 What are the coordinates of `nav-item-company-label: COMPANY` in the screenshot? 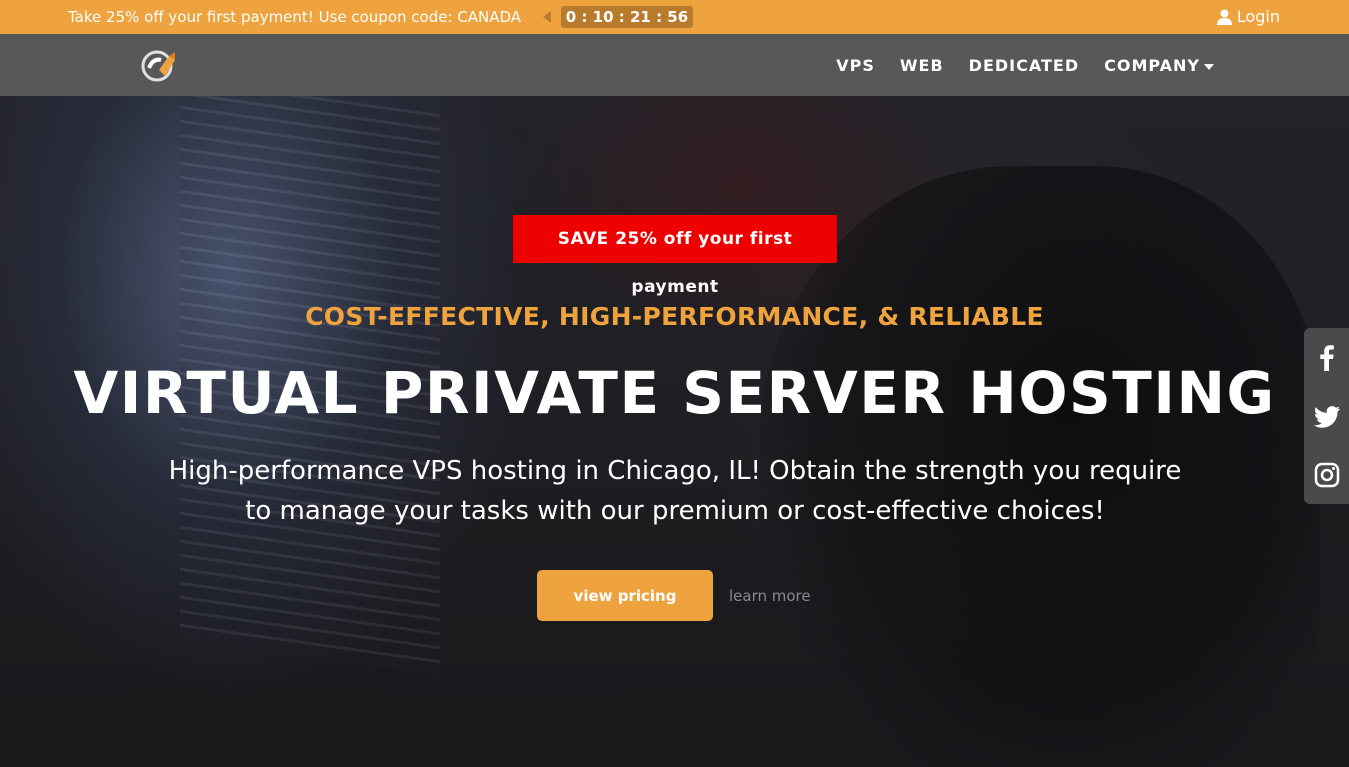 It's located at (1152, 65).